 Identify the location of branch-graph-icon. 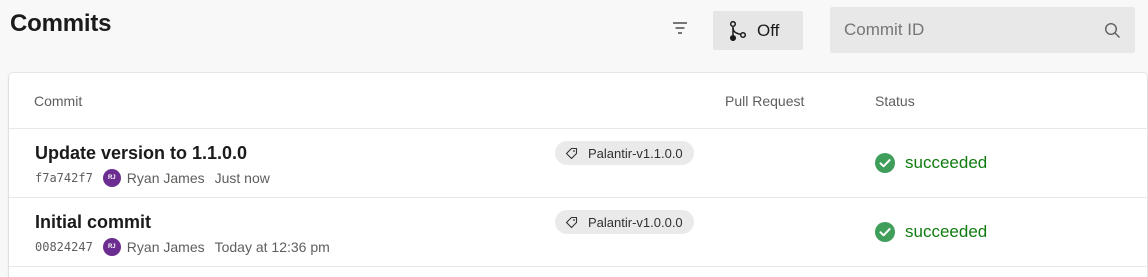
(738, 30).